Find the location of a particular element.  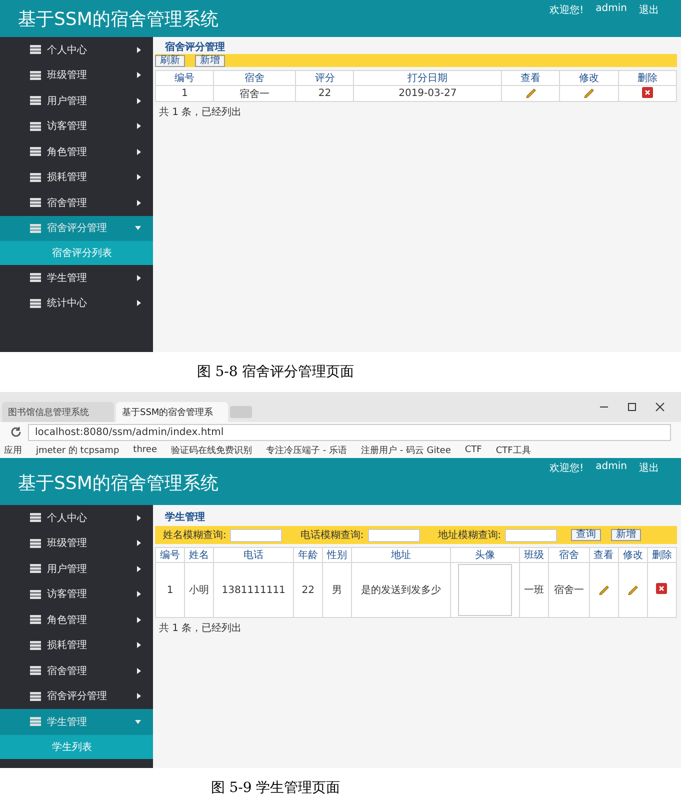

table-cell: 小明 is located at coordinates (199, 590).